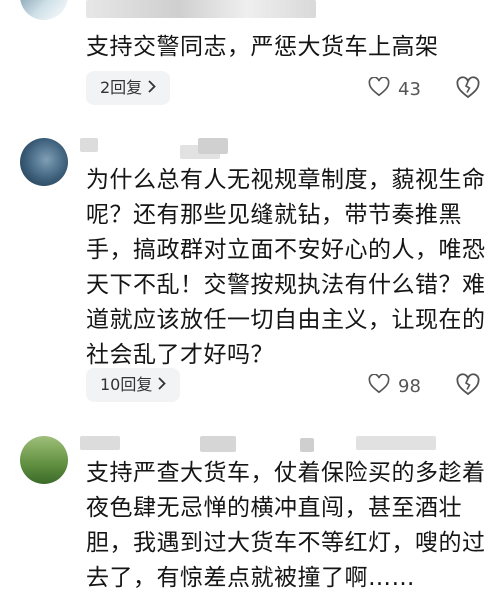 The height and width of the screenshot is (596, 500). What do you see at coordinates (394, 386) in the screenshot?
I see `like-button: 98` at bounding box center [394, 386].